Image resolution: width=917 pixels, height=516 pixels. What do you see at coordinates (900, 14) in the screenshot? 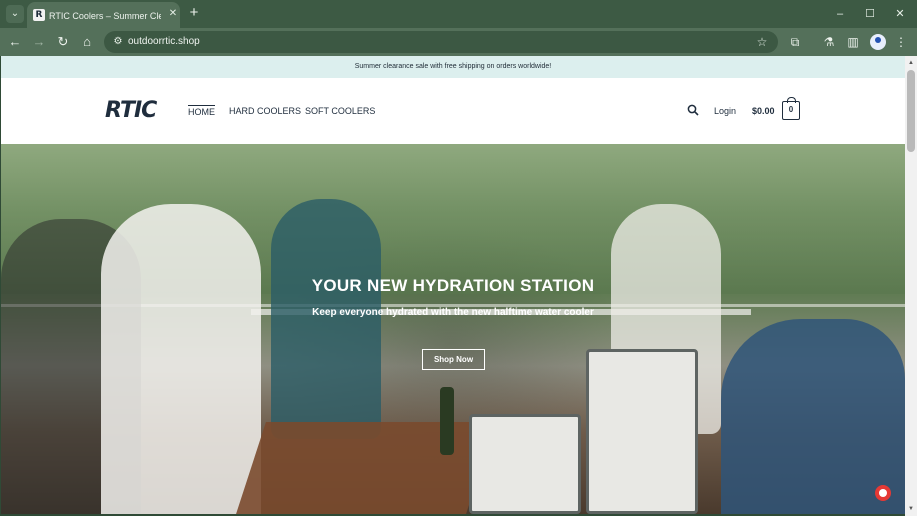
I see `window-close-icon: ✕` at bounding box center [900, 14].